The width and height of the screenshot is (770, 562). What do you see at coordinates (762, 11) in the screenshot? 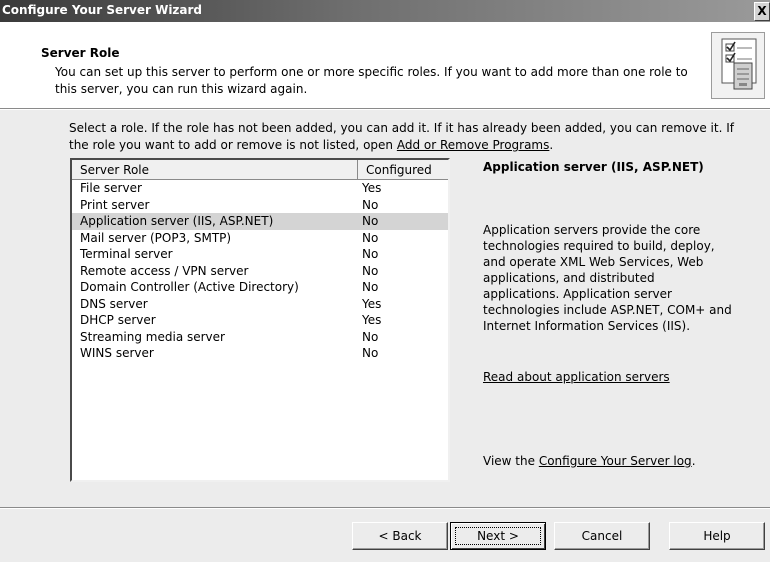
I see `close-button: X` at bounding box center [762, 11].